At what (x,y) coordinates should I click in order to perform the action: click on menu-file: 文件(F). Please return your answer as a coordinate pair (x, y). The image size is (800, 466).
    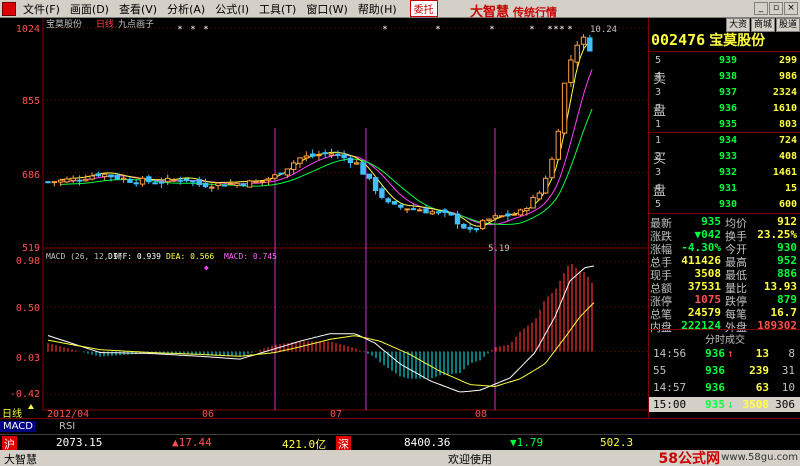
    Looking at the image, I should click on (41, 9).